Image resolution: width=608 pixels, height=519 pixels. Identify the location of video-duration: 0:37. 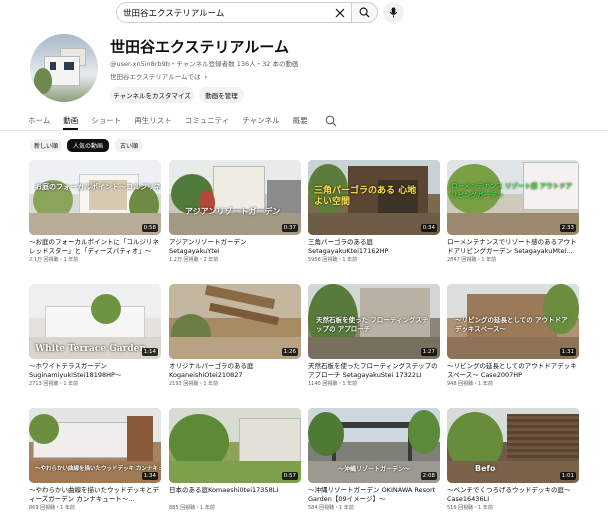
(289, 228).